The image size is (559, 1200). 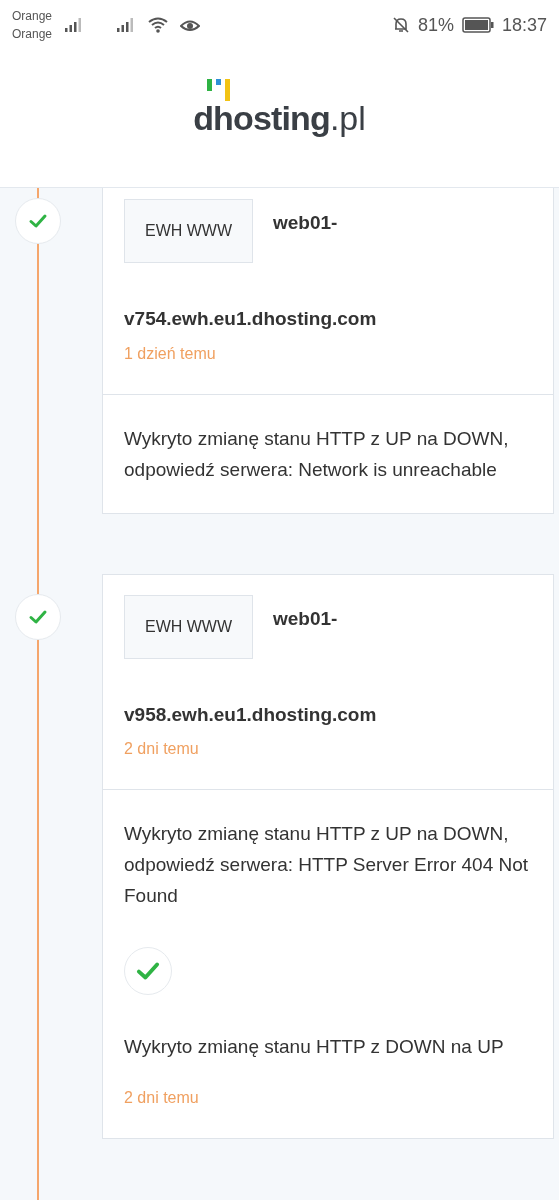 What do you see at coordinates (261, 118) in the screenshot?
I see `logo-name: dhosting` at bounding box center [261, 118].